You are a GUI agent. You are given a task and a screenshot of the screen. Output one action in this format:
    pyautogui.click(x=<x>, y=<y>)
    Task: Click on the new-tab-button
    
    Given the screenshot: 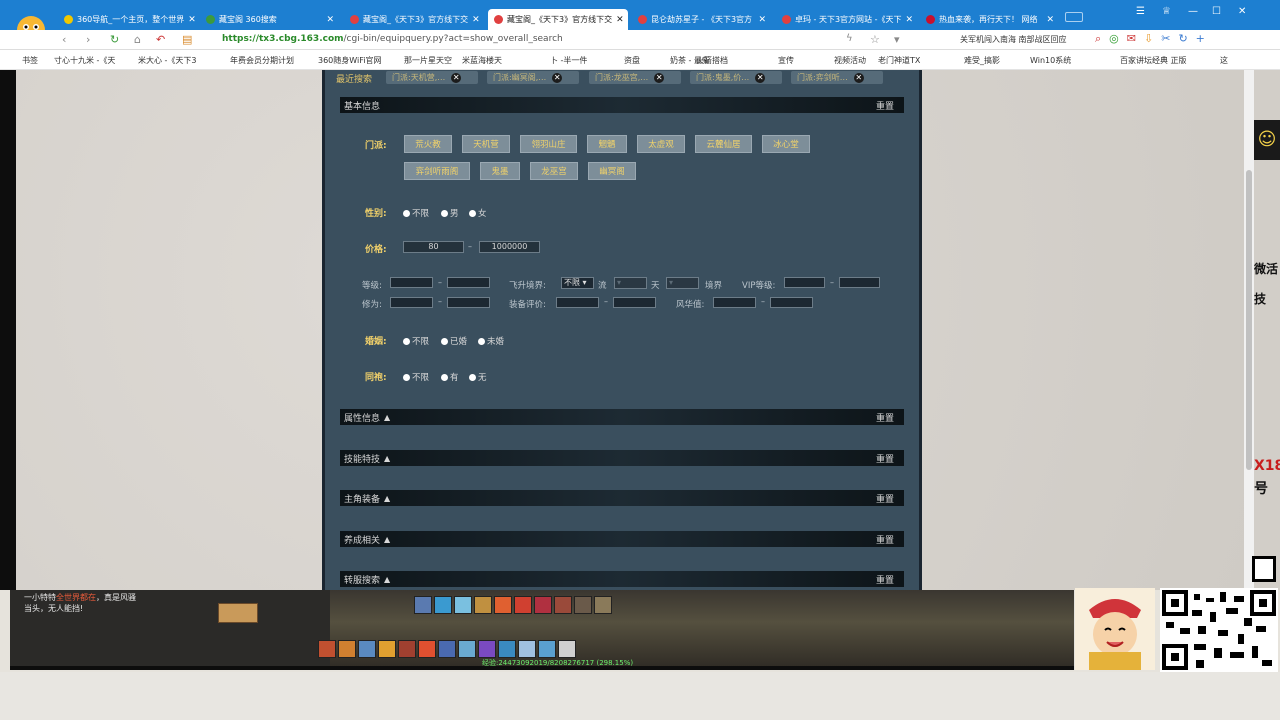 What is the action you would take?
    pyautogui.click(x=1074, y=17)
    